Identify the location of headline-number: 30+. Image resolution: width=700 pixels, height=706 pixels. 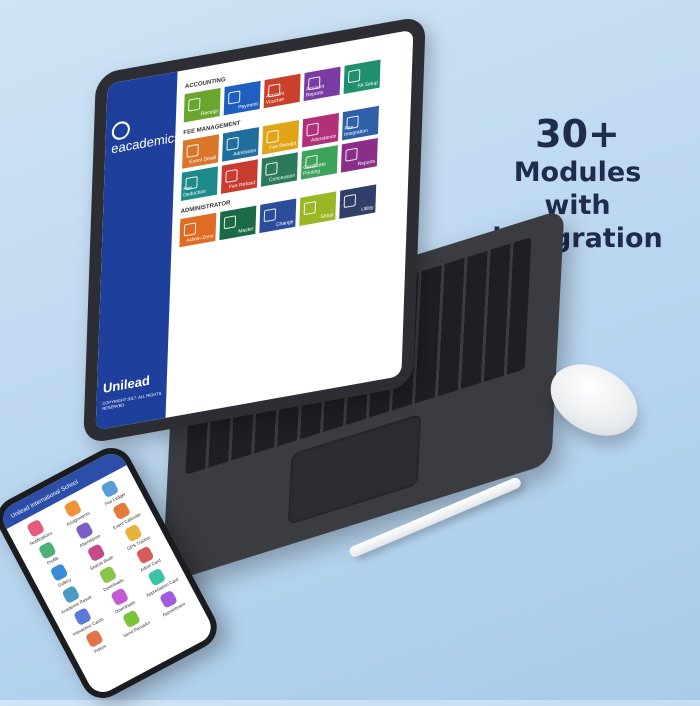
(577, 134).